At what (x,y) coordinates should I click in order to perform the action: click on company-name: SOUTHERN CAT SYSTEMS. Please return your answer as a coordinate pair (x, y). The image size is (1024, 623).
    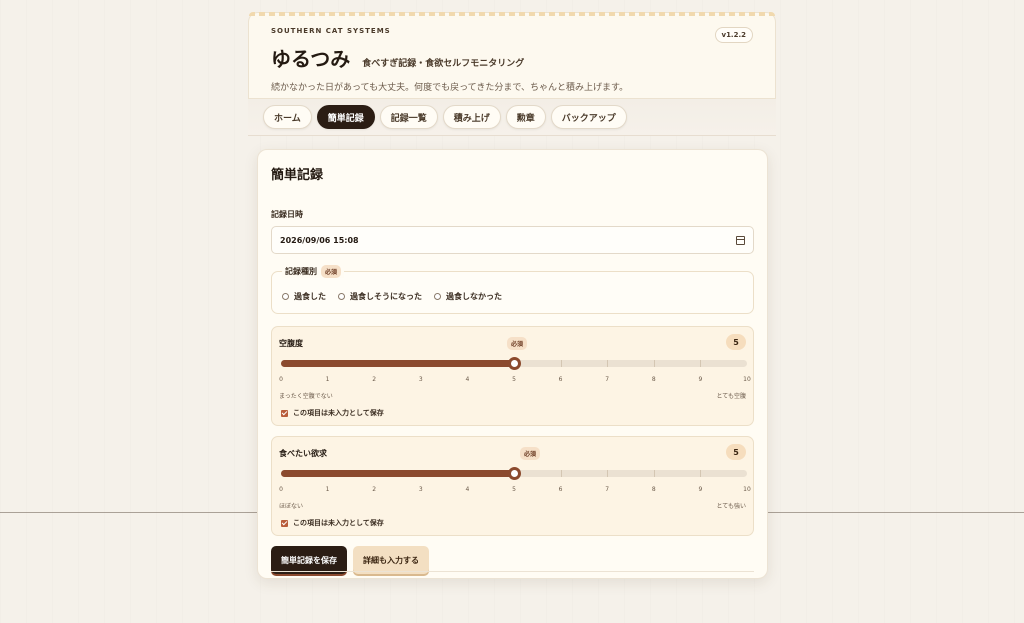
    Looking at the image, I should click on (331, 31).